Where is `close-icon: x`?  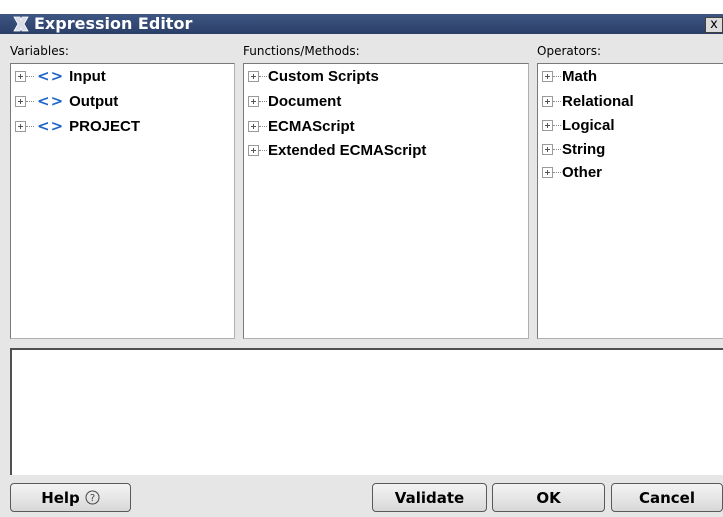 close-icon: x is located at coordinates (714, 24).